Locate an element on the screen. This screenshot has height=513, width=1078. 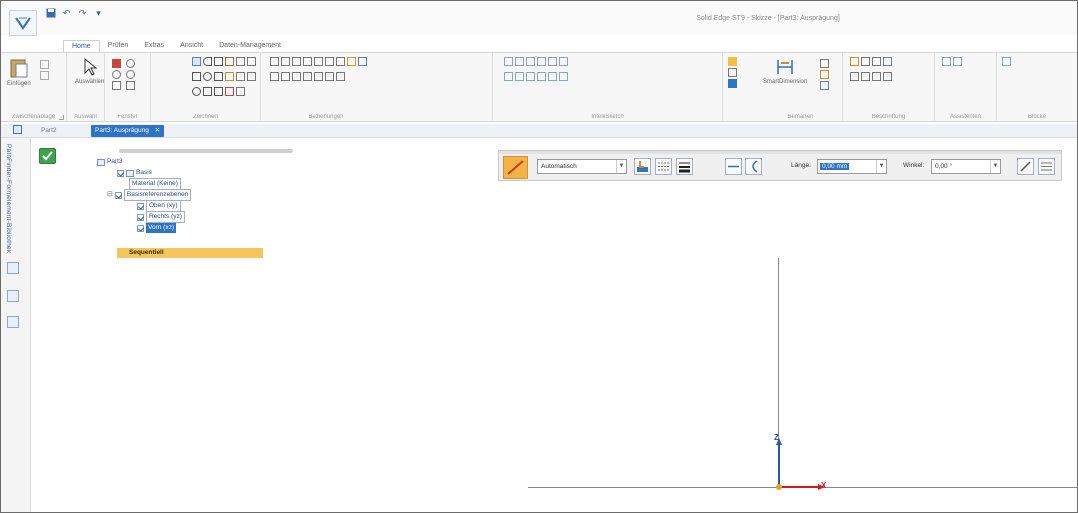
horizontal-icon is located at coordinates (296, 61).